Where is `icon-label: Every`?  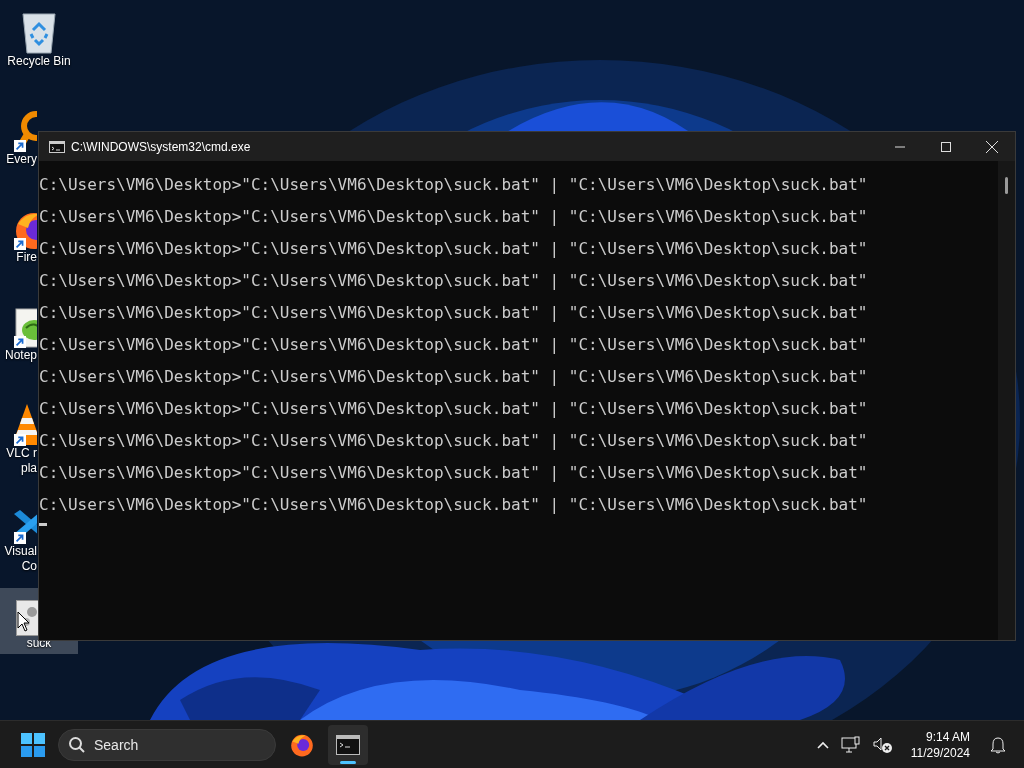
icon-label: Every is located at coordinates (21, 159).